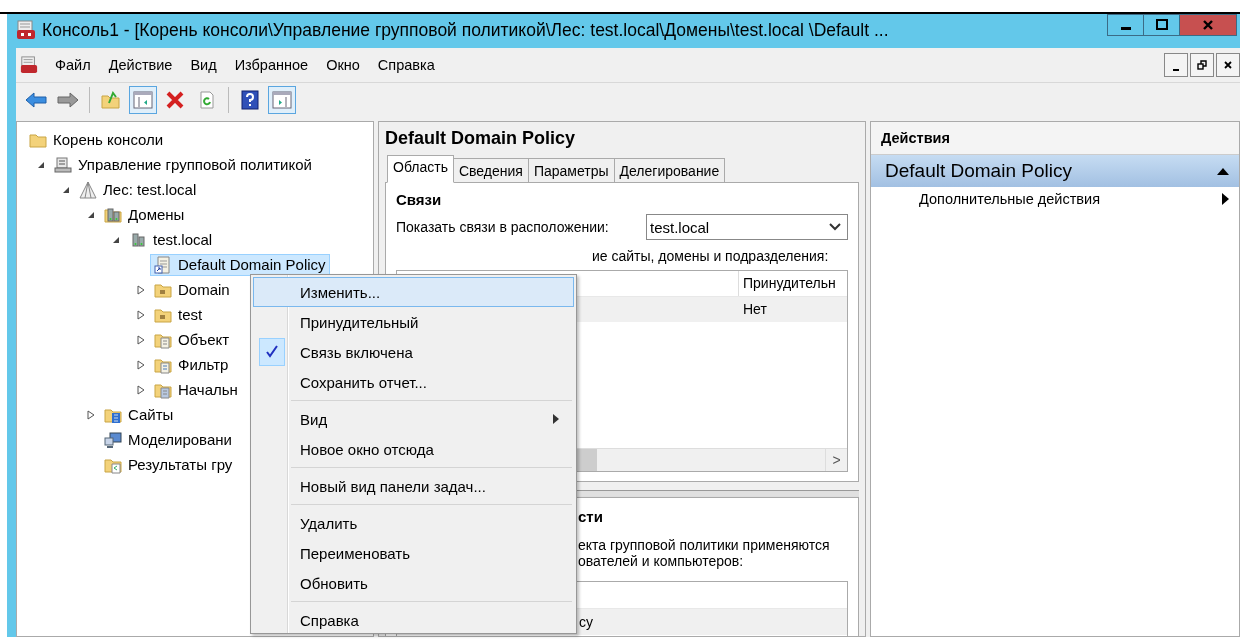  Describe the element at coordinates (710, 256) in the screenshot. I see `caption-text: ие сайты, домены и подразделения:` at that location.